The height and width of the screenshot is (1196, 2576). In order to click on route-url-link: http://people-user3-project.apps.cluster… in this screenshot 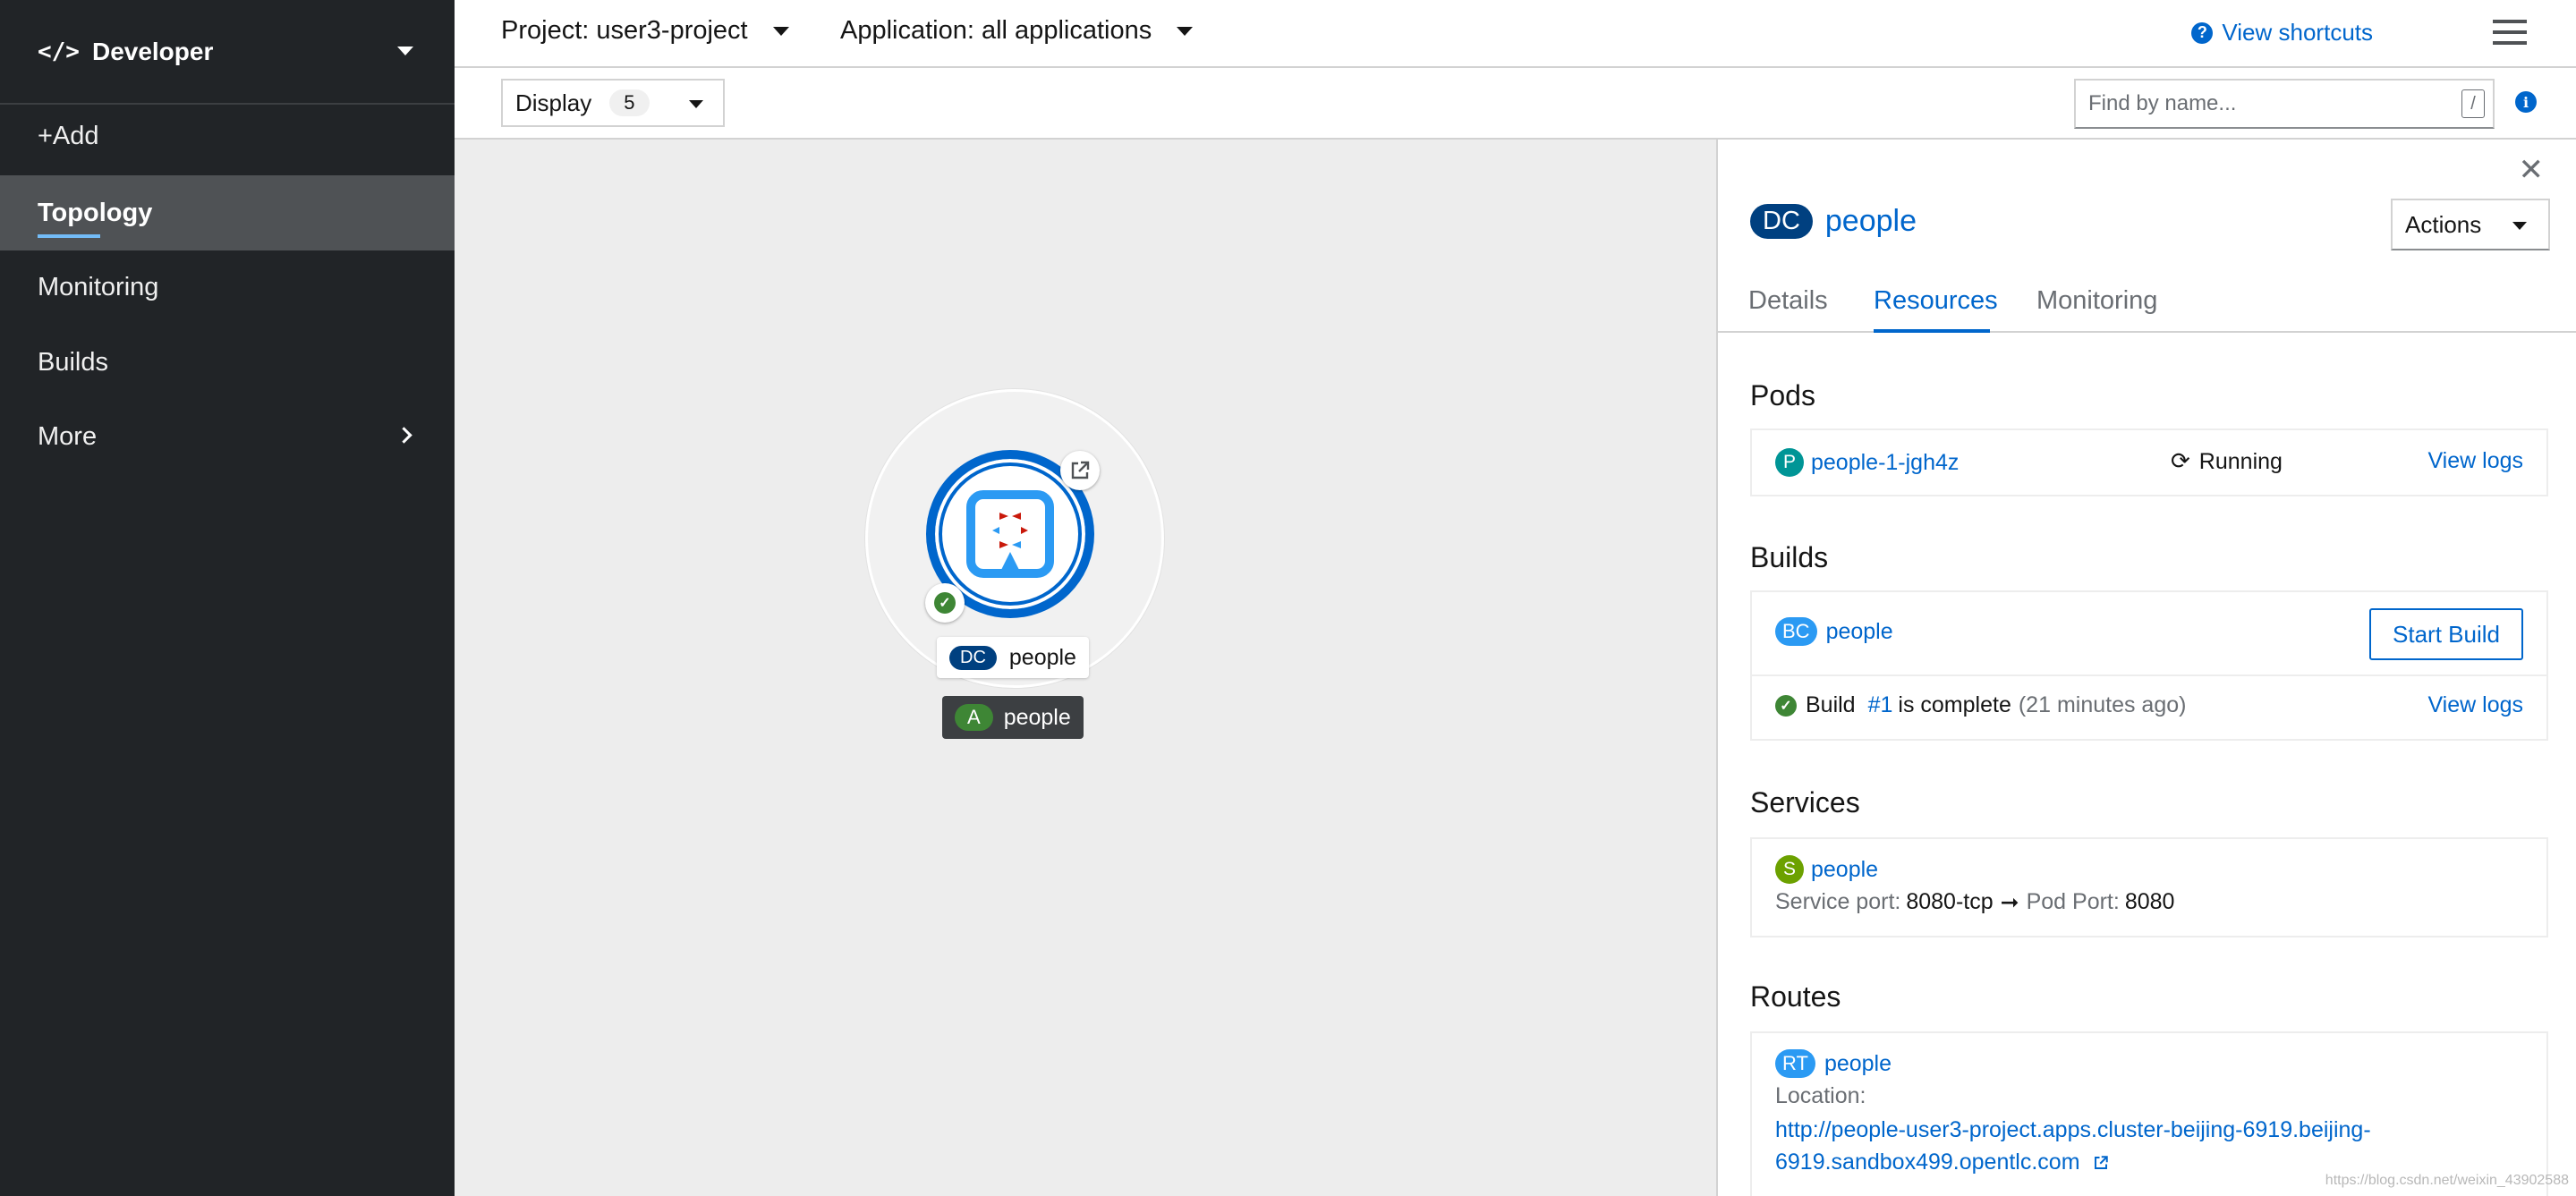, I will do `click(2088, 1146)`.